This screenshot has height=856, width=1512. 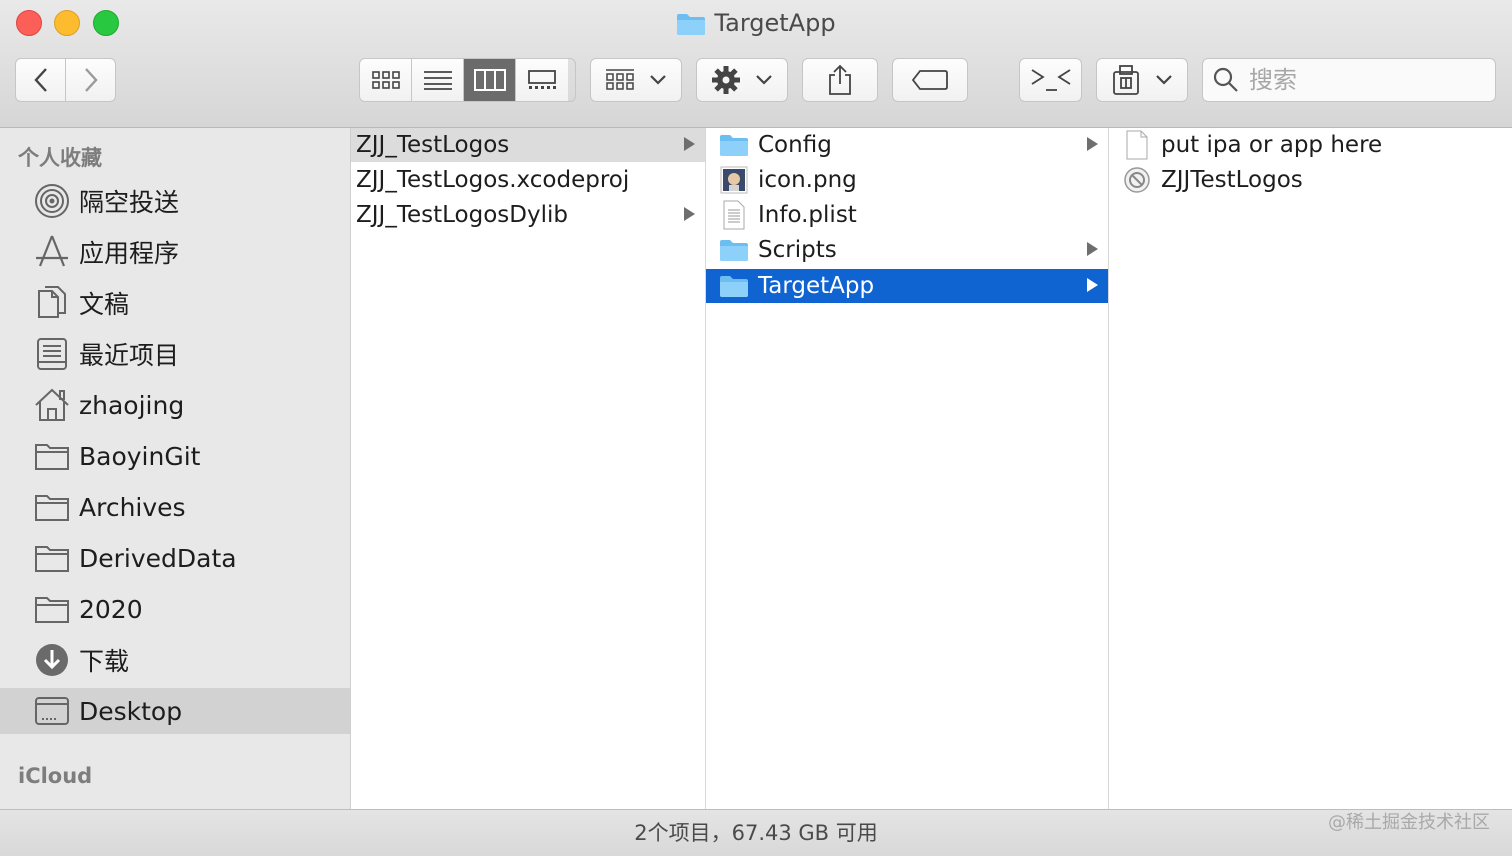 I want to click on sidebar-item-label: 2020, so click(x=111, y=609).